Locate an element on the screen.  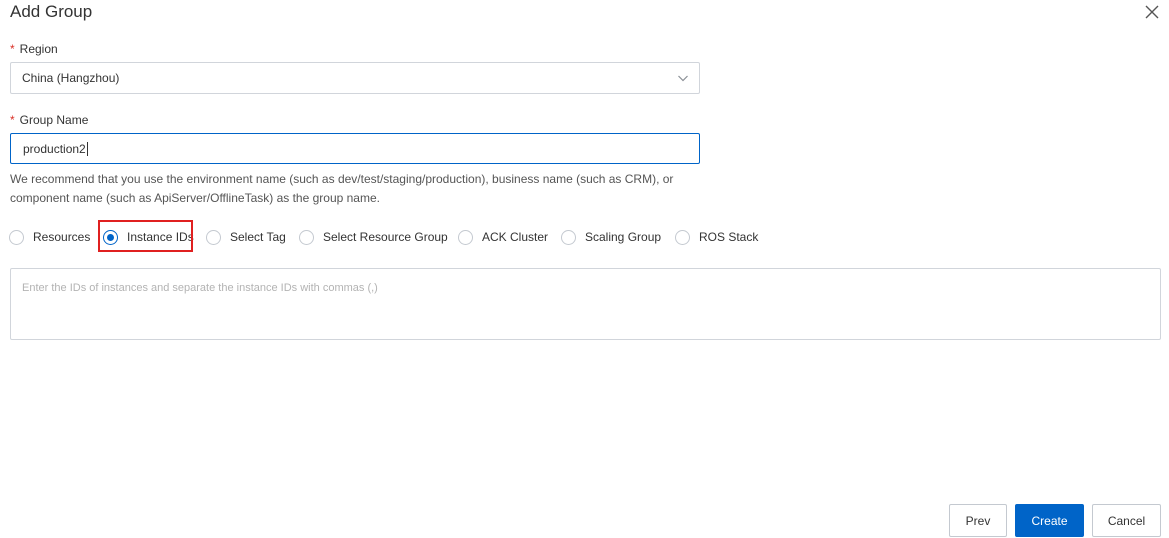
radio-scaling-group: Scaling Group is located at coordinates (611, 237).